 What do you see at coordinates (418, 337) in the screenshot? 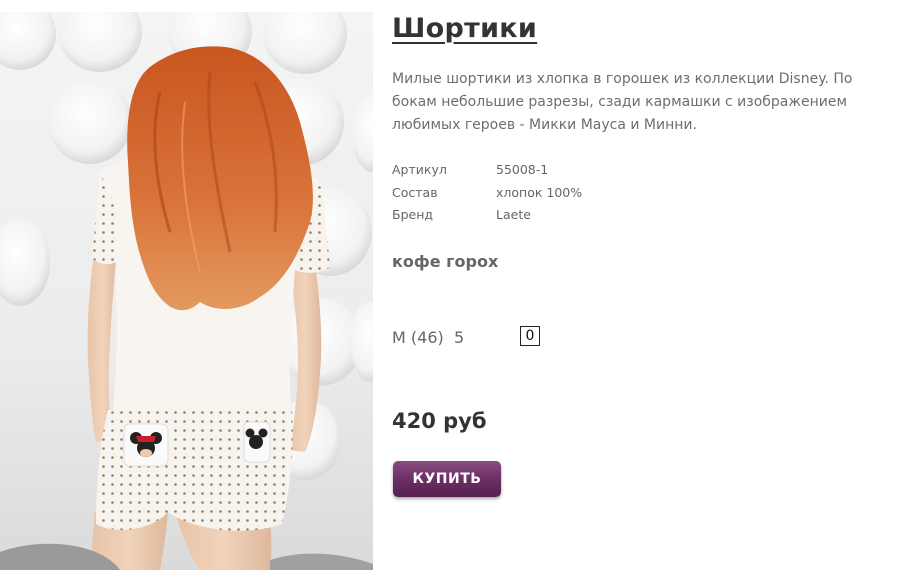
I see `size-label: M (46)` at bounding box center [418, 337].